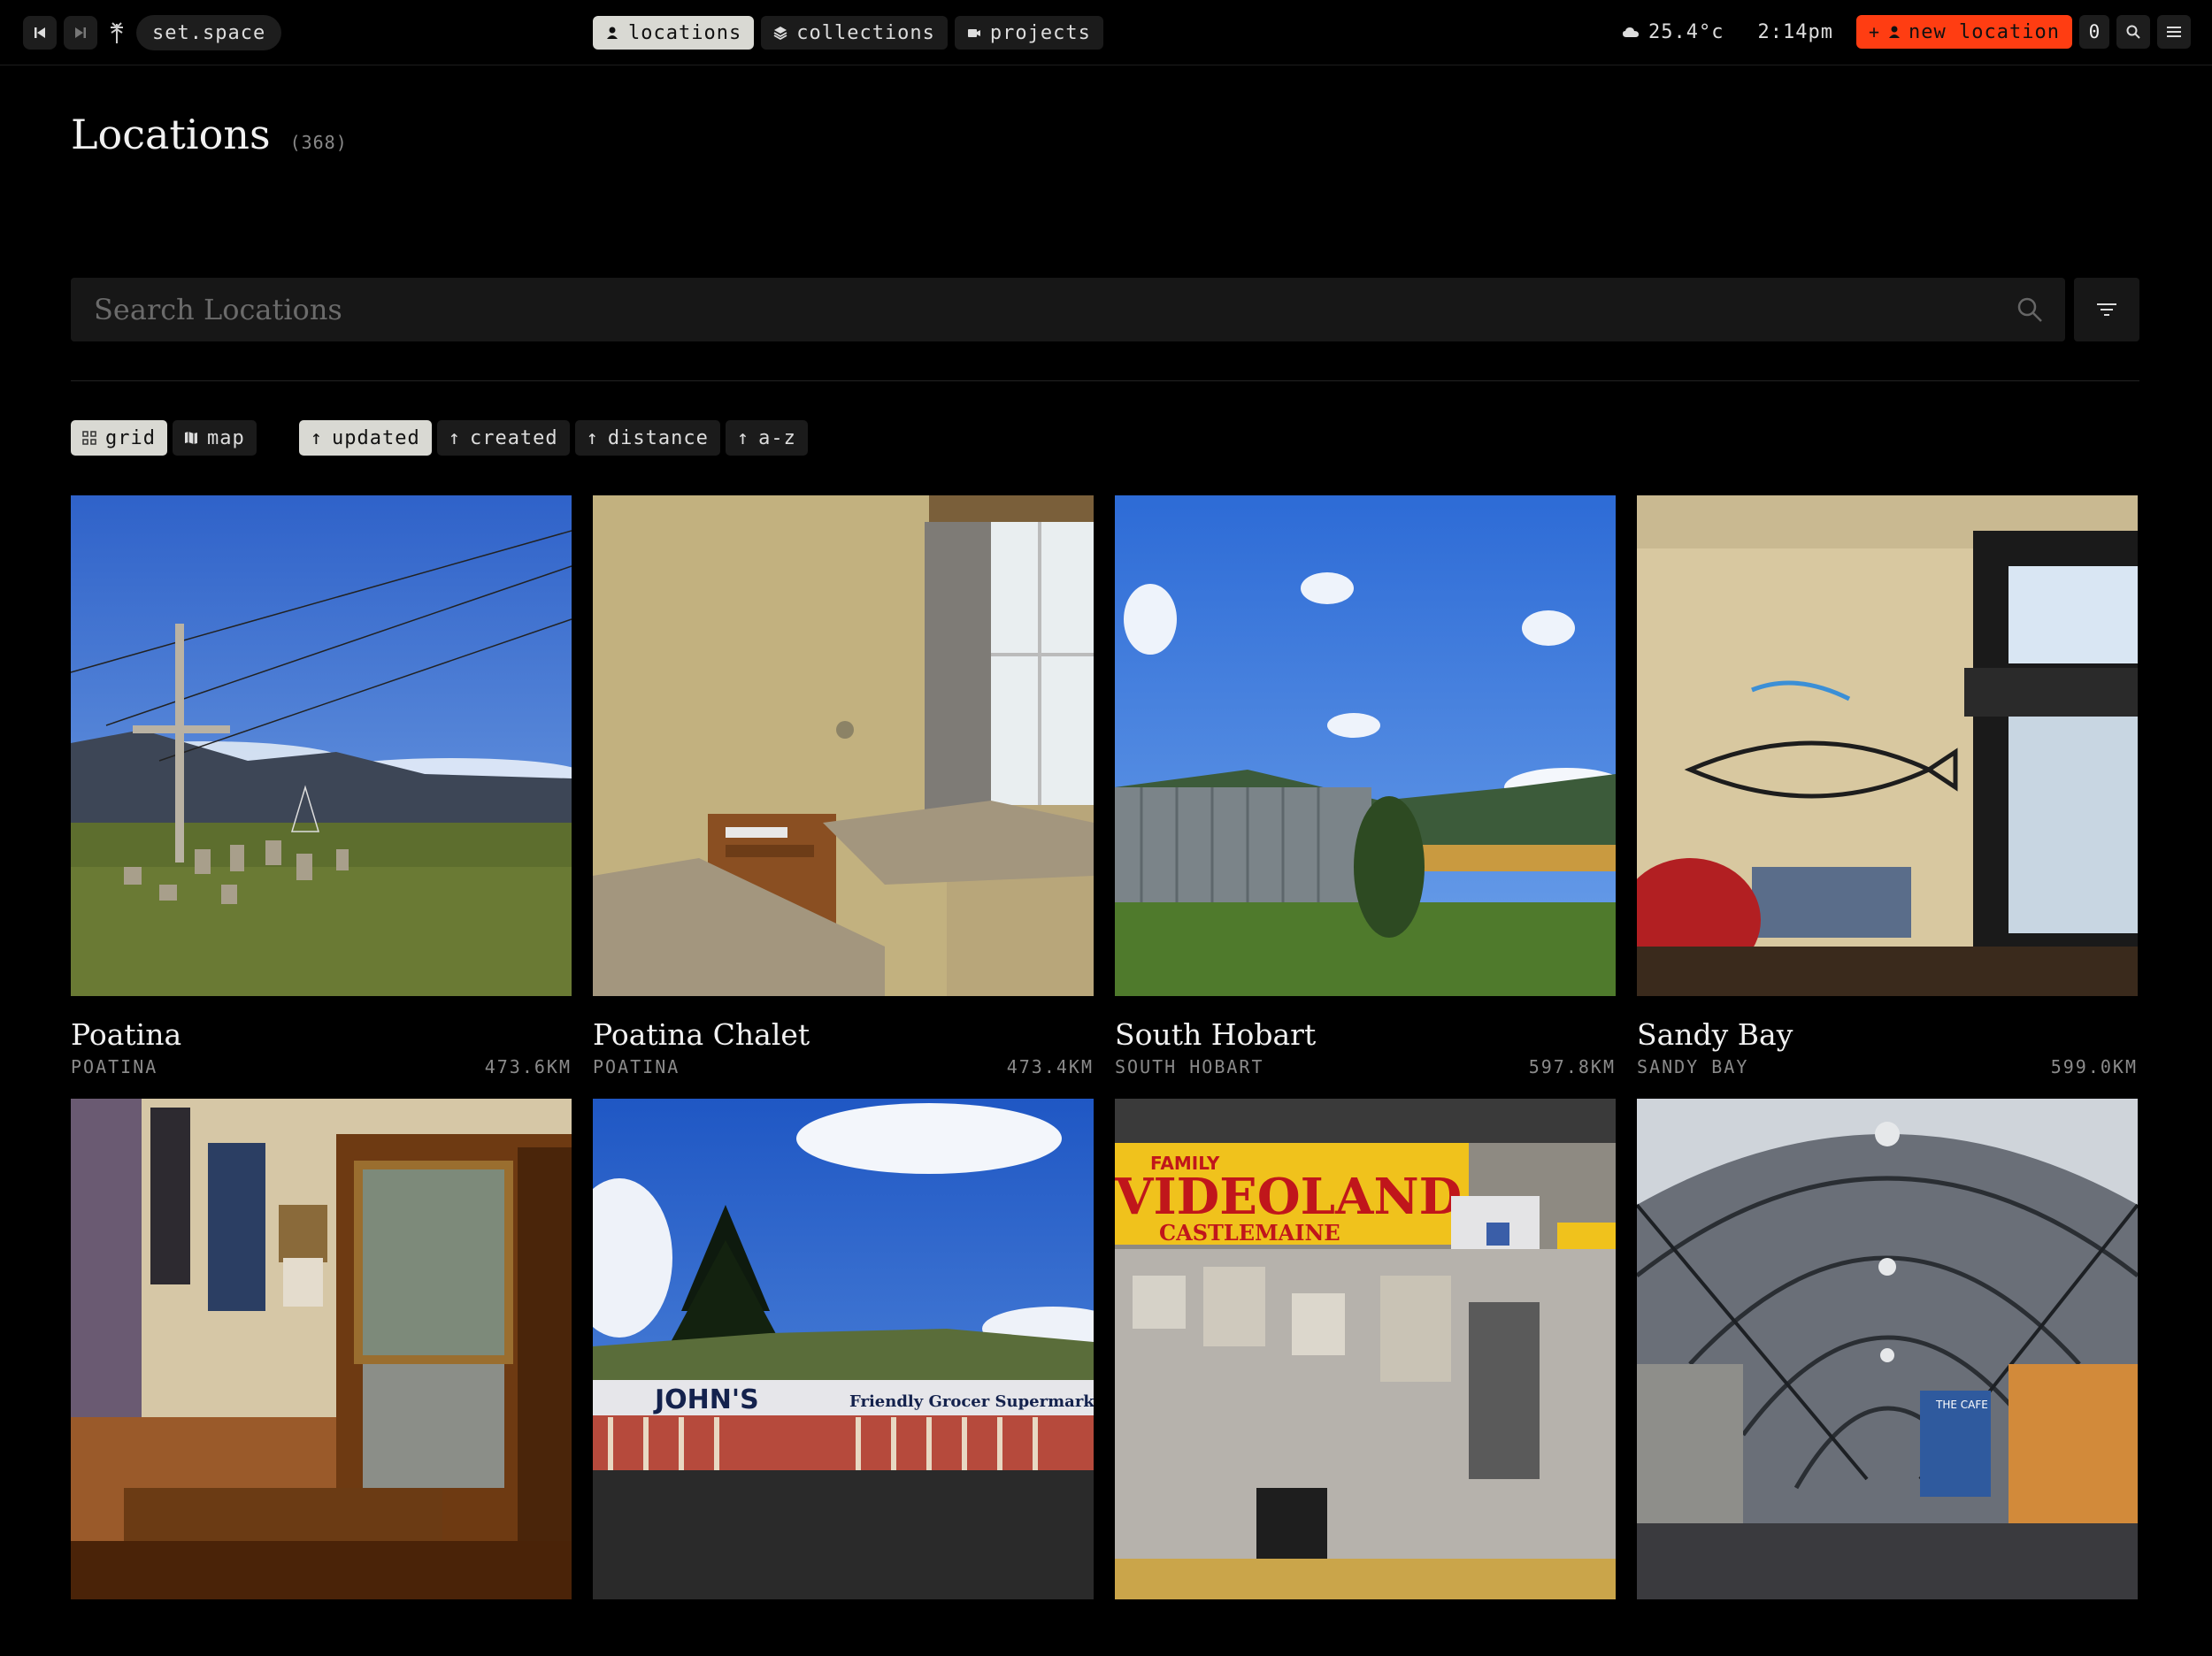  Describe the element at coordinates (706, 1399) in the screenshot. I see `shop-sign-main: JOHN'S` at that location.